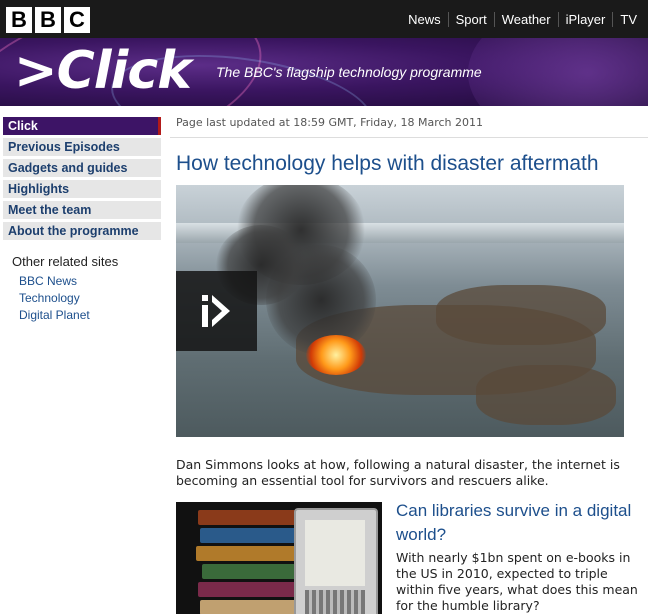 The image size is (648, 614). What do you see at coordinates (65, 261) in the screenshot?
I see `related-sites-heading: Other related sites` at bounding box center [65, 261].